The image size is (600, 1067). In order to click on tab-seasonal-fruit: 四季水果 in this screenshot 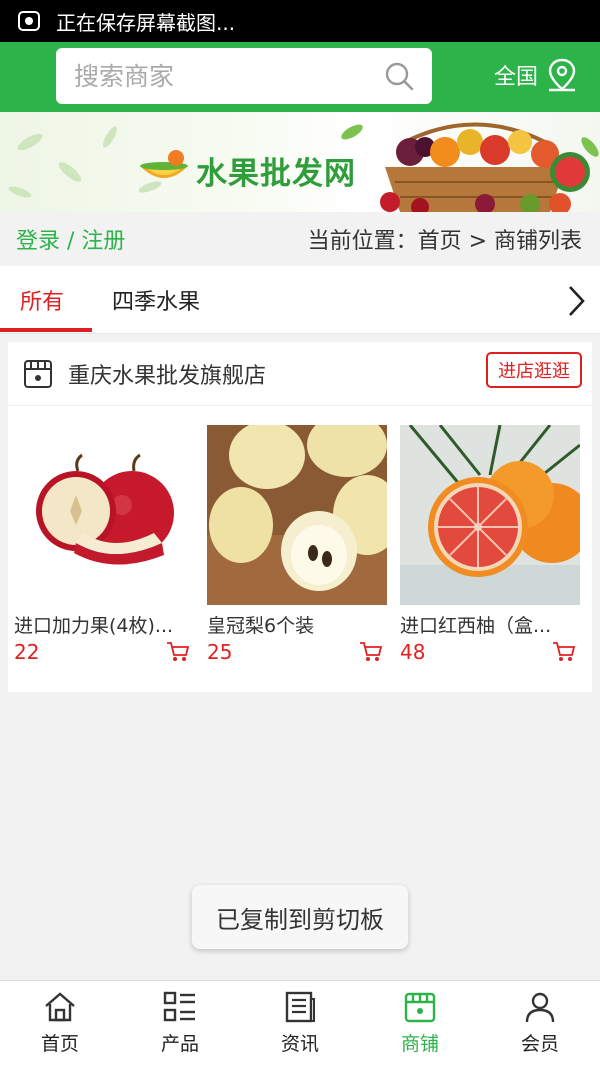, I will do `click(156, 300)`.